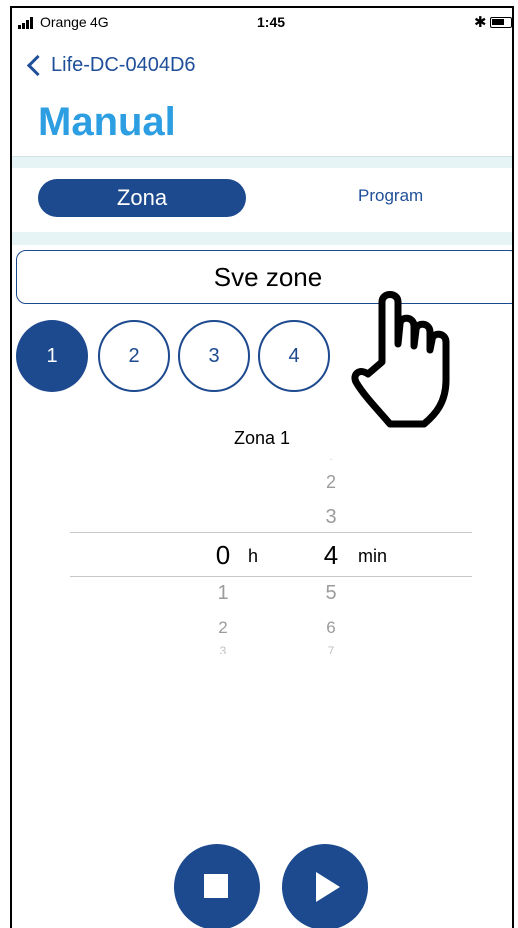  Describe the element at coordinates (331, 593) in the screenshot. I see `minute-option: 5` at that location.